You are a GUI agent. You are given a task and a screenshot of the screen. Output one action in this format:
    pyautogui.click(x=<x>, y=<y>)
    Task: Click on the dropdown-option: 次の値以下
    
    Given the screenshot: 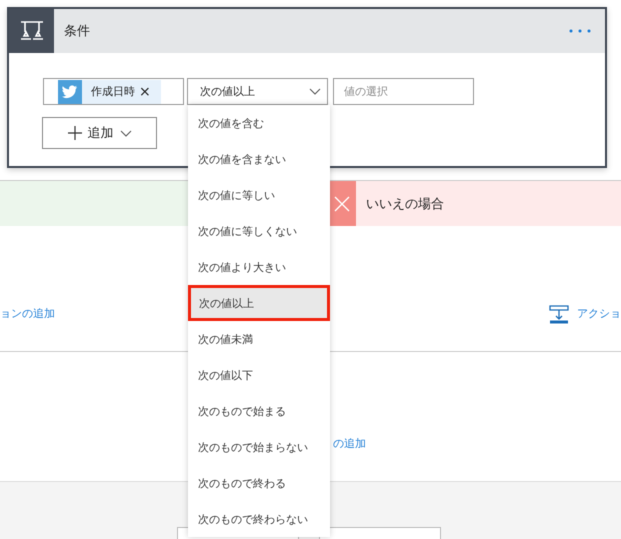 What is the action you would take?
    pyautogui.click(x=259, y=375)
    